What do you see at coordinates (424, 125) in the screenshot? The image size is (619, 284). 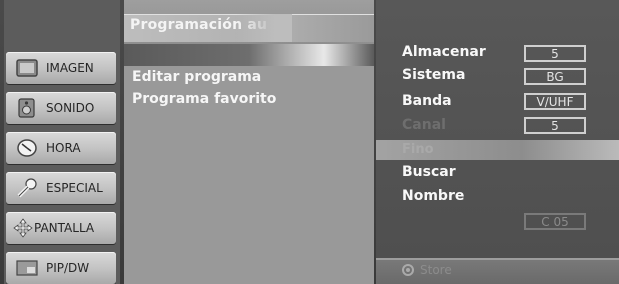 I see `canal-label: Canal` at bounding box center [424, 125].